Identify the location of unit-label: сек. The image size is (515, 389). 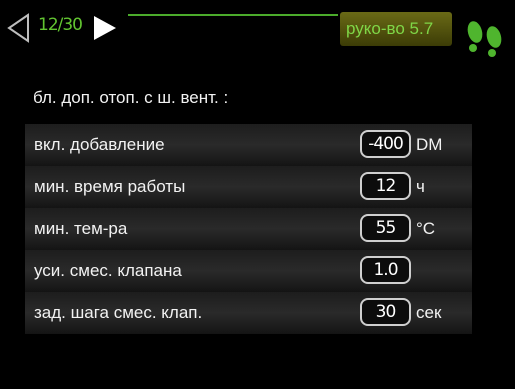
(429, 312).